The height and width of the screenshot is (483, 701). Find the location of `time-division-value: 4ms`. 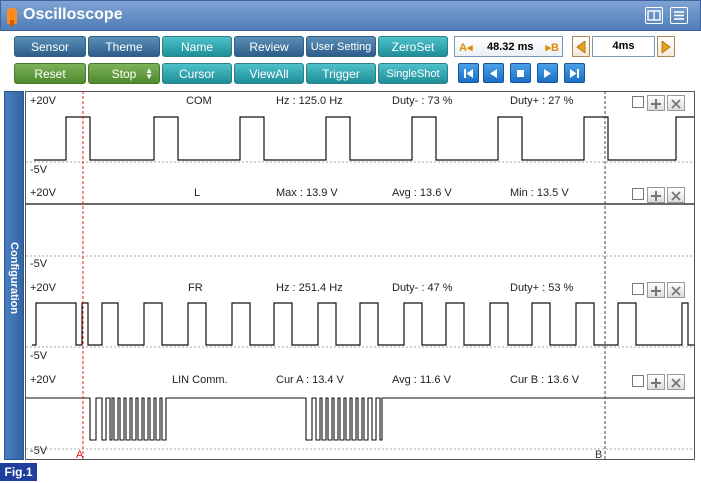

time-division-value: 4ms is located at coordinates (623, 46).